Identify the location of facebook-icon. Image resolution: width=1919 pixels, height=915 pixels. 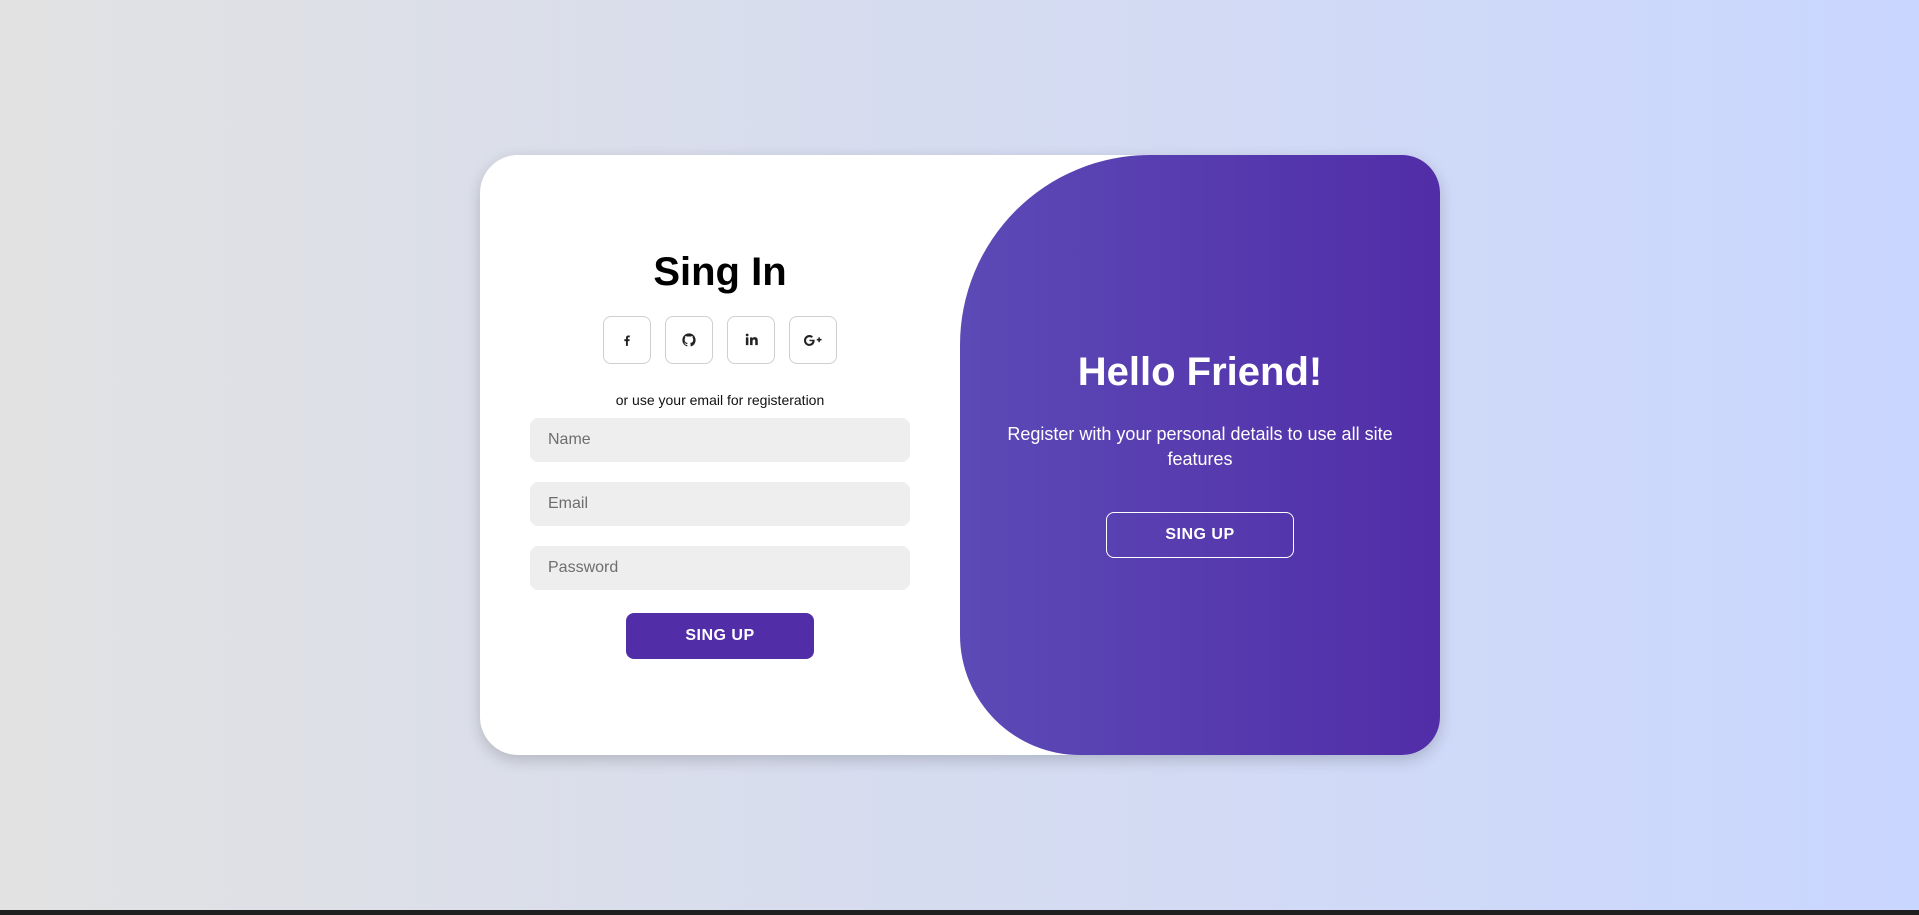
(627, 340).